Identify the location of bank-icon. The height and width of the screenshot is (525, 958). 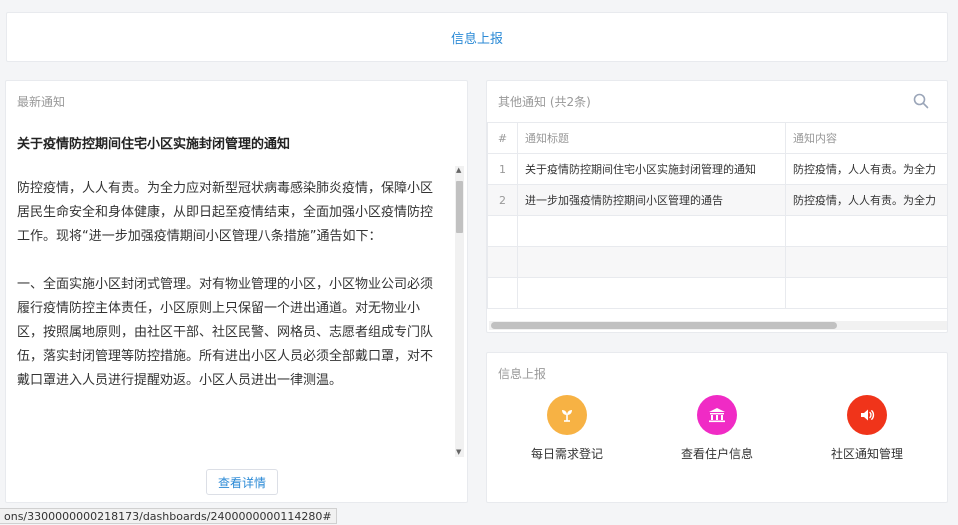
(717, 415).